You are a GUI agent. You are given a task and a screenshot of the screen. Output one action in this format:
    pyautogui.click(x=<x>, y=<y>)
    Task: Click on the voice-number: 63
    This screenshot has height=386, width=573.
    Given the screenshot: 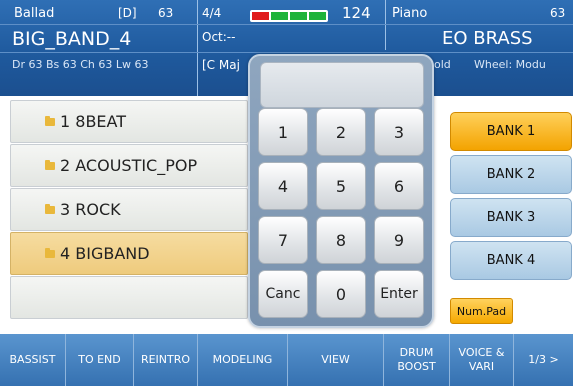 What is the action you would take?
    pyautogui.click(x=558, y=13)
    